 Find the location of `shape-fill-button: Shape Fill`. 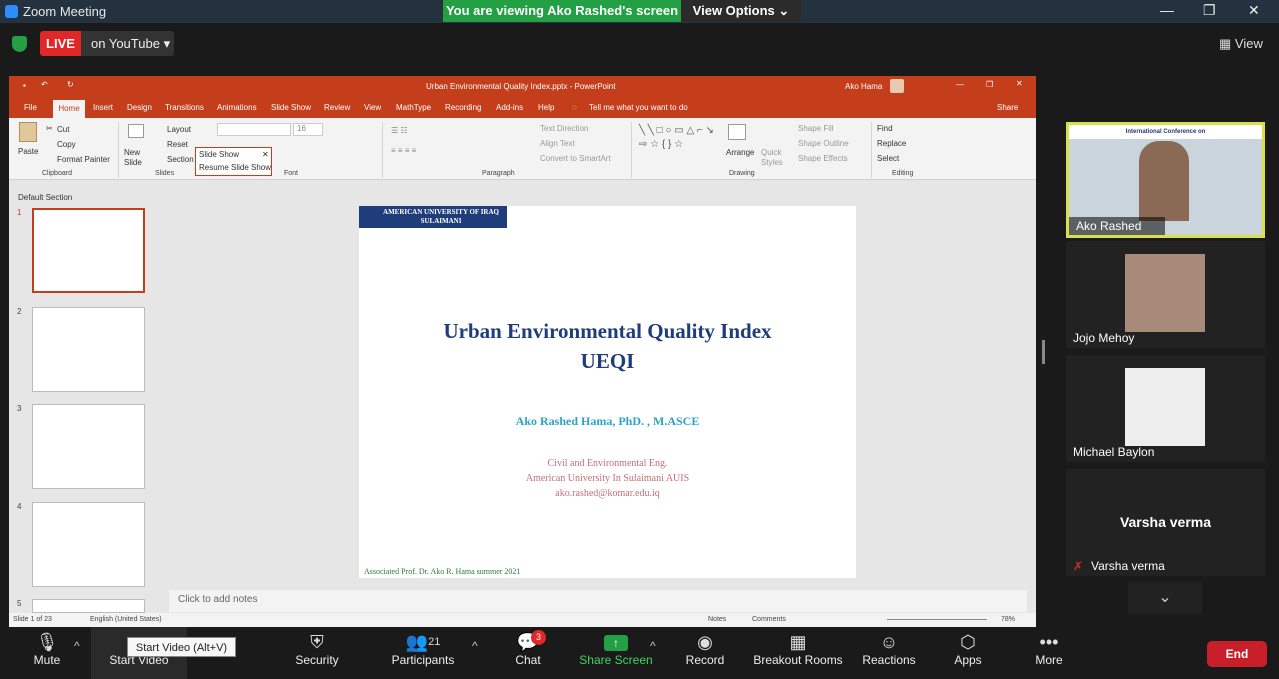

shape-fill-button: Shape Fill is located at coordinates (816, 128).